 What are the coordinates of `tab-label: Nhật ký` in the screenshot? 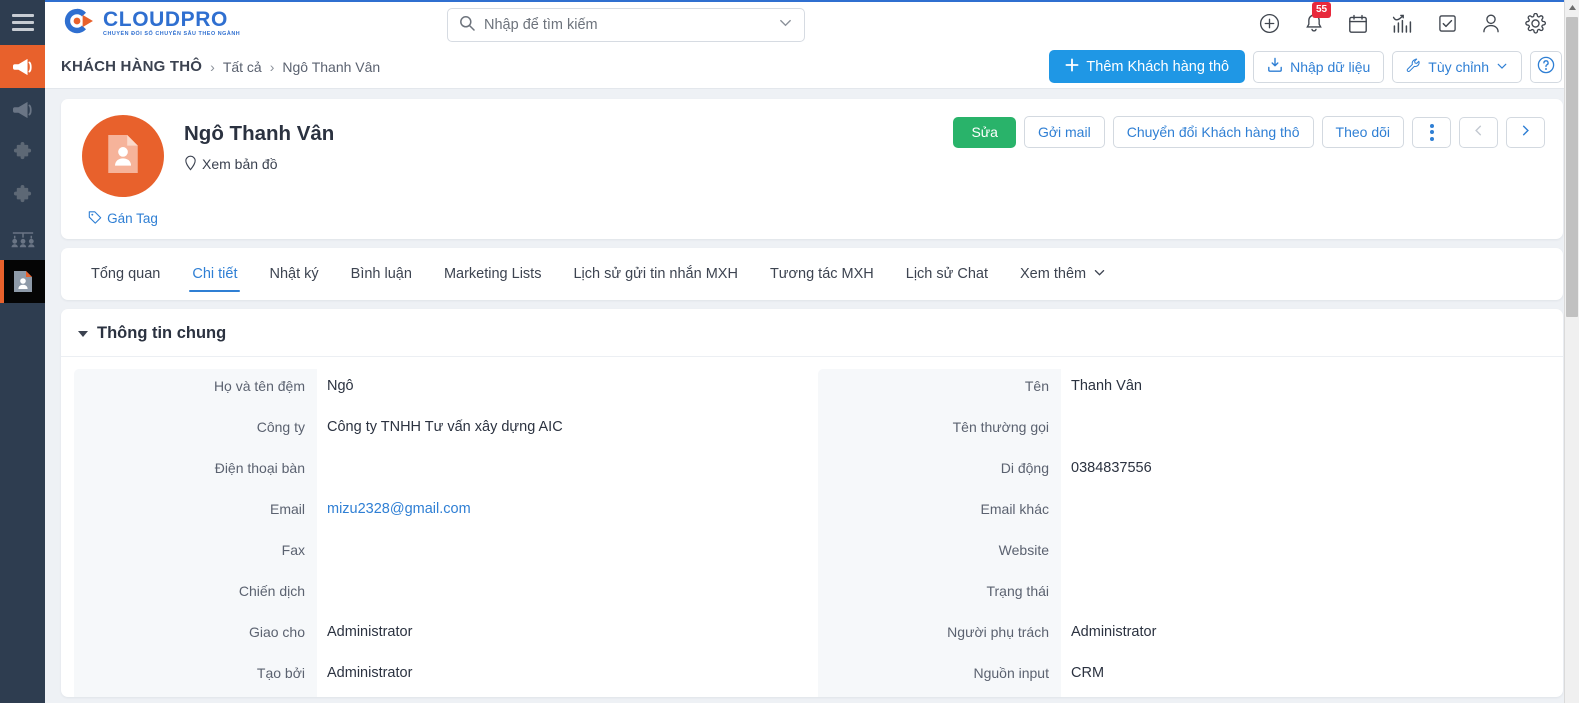 It's located at (294, 274).